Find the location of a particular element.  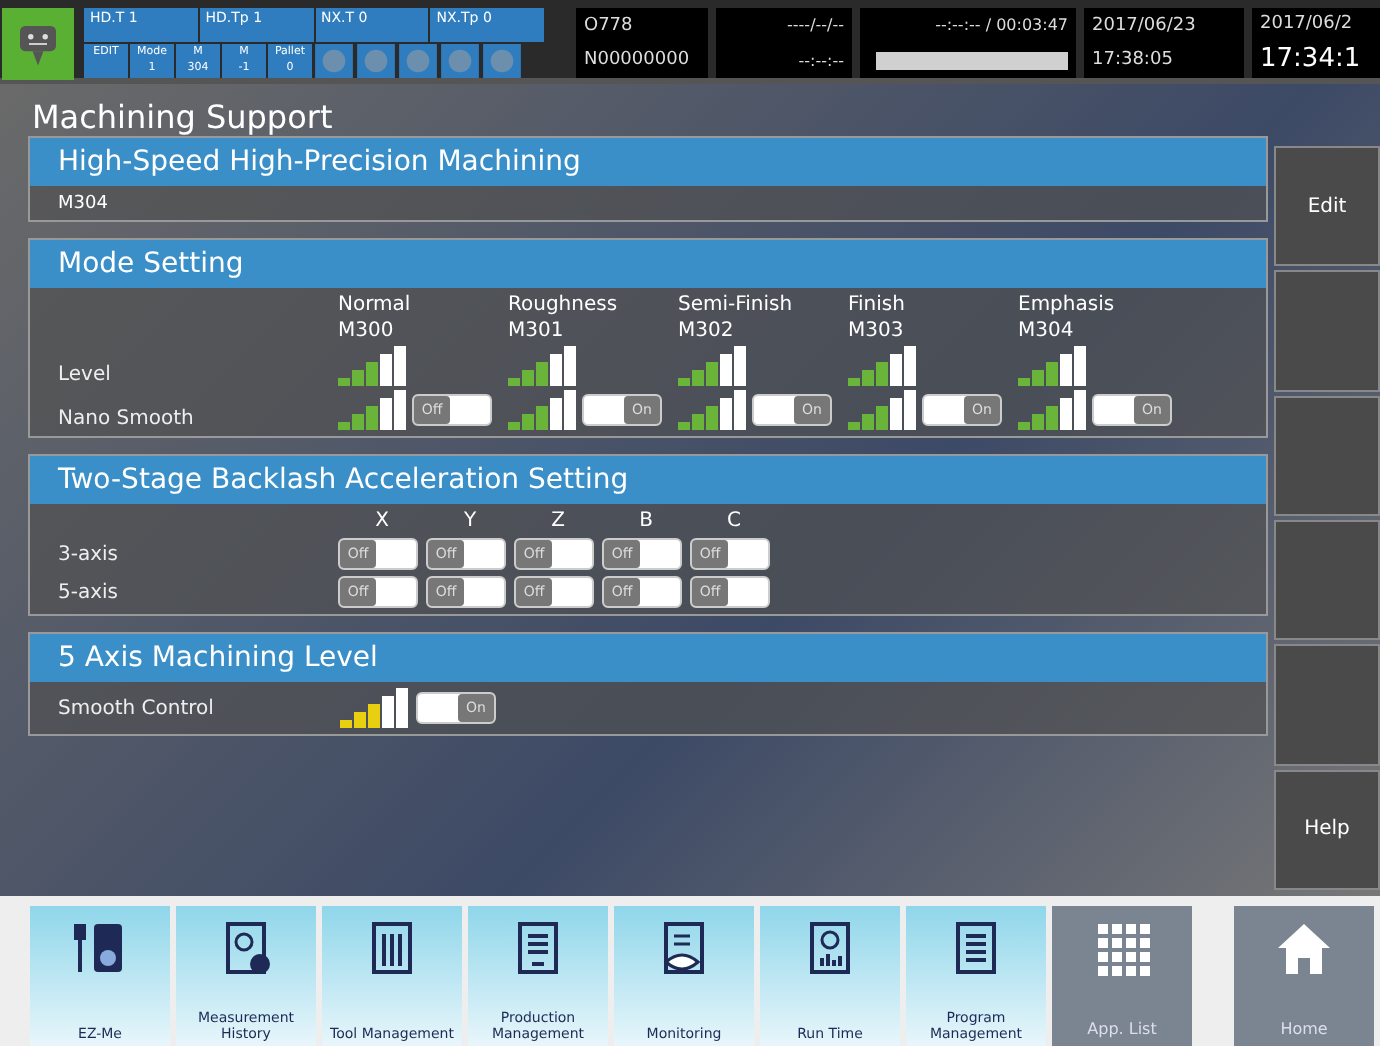

axis-label: Y is located at coordinates (470, 521).